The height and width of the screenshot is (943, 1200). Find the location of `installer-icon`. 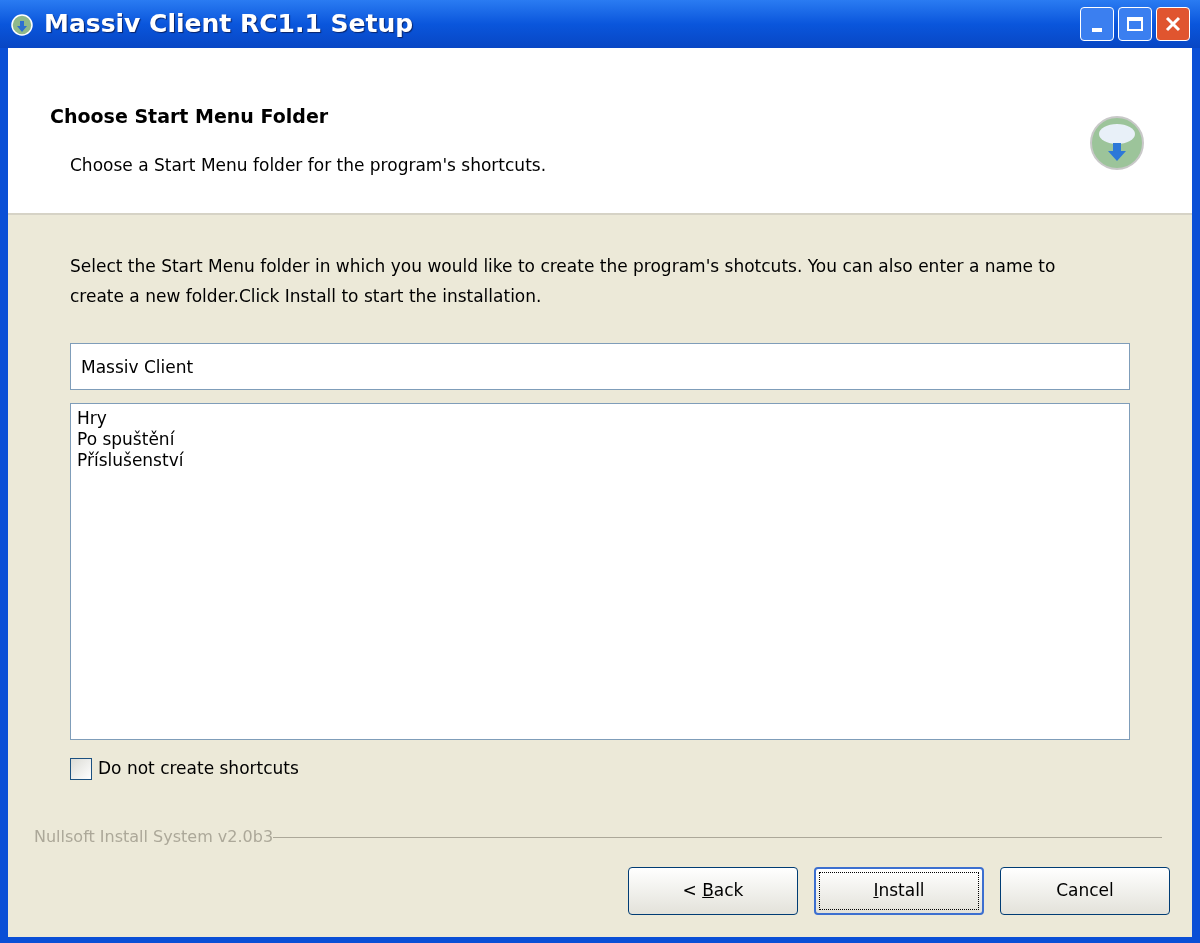

installer-icon is located at coordinates (22, 24).